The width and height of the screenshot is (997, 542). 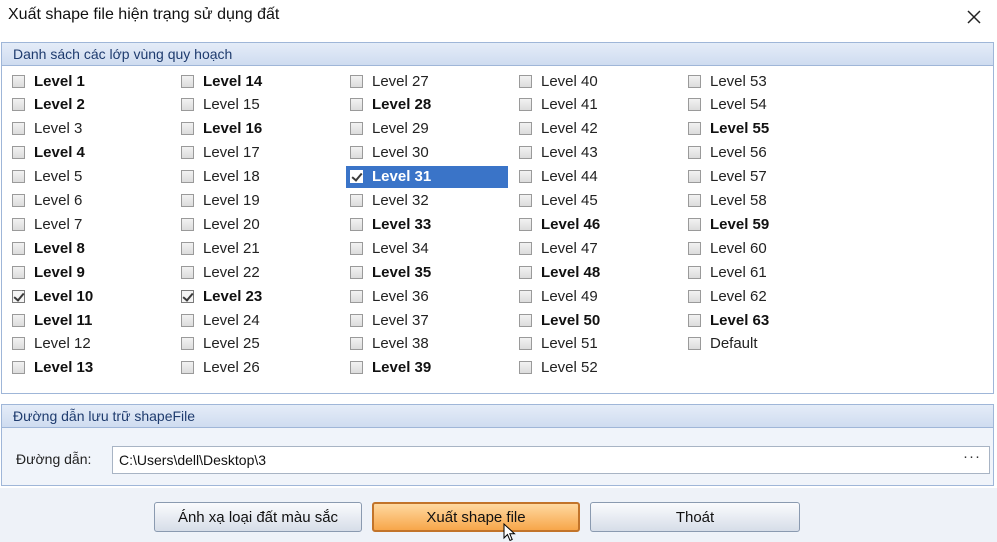 What do you see at coordinates (557, 320) in the screenshot?
I see `layer-checkbox-item: Level 50` at bounding box center [557, 320].